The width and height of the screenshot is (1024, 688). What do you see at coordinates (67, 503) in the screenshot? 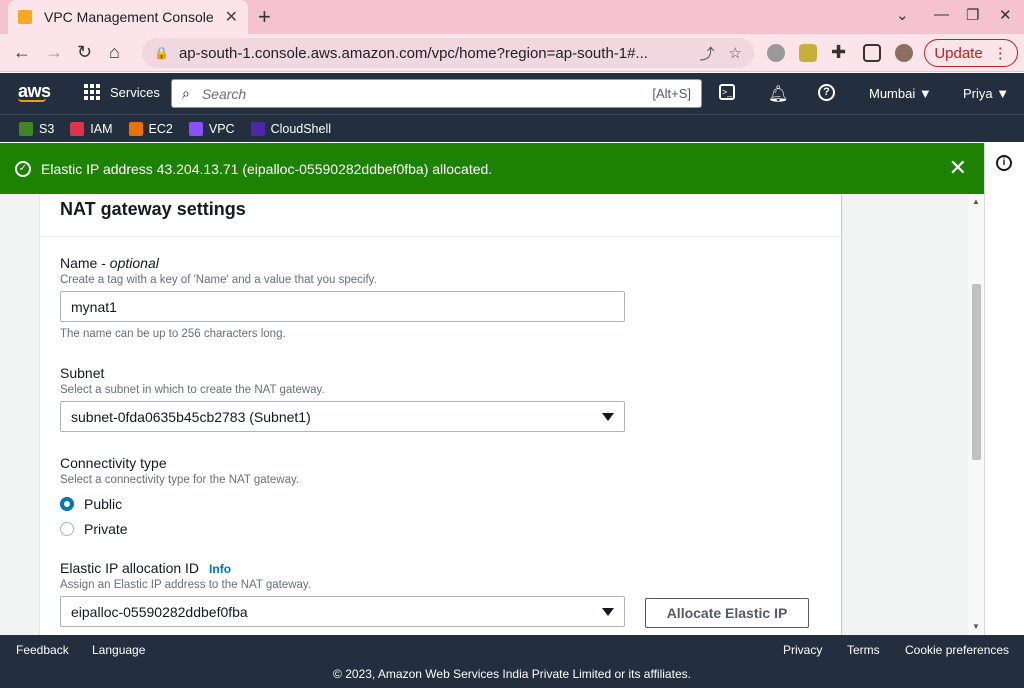
I see `radio-selected-icon` at bounding box center [67, 503].